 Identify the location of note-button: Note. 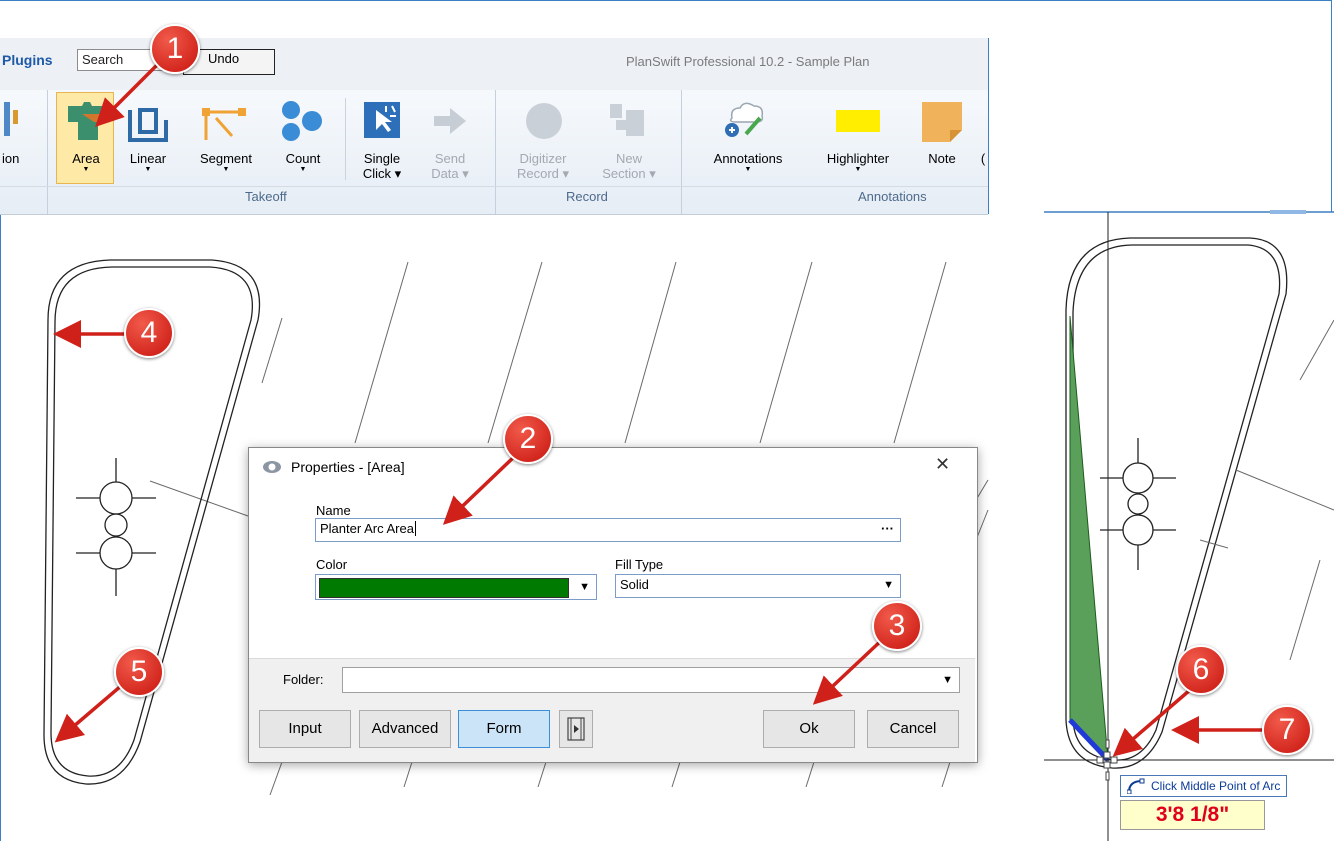
(942, 158).